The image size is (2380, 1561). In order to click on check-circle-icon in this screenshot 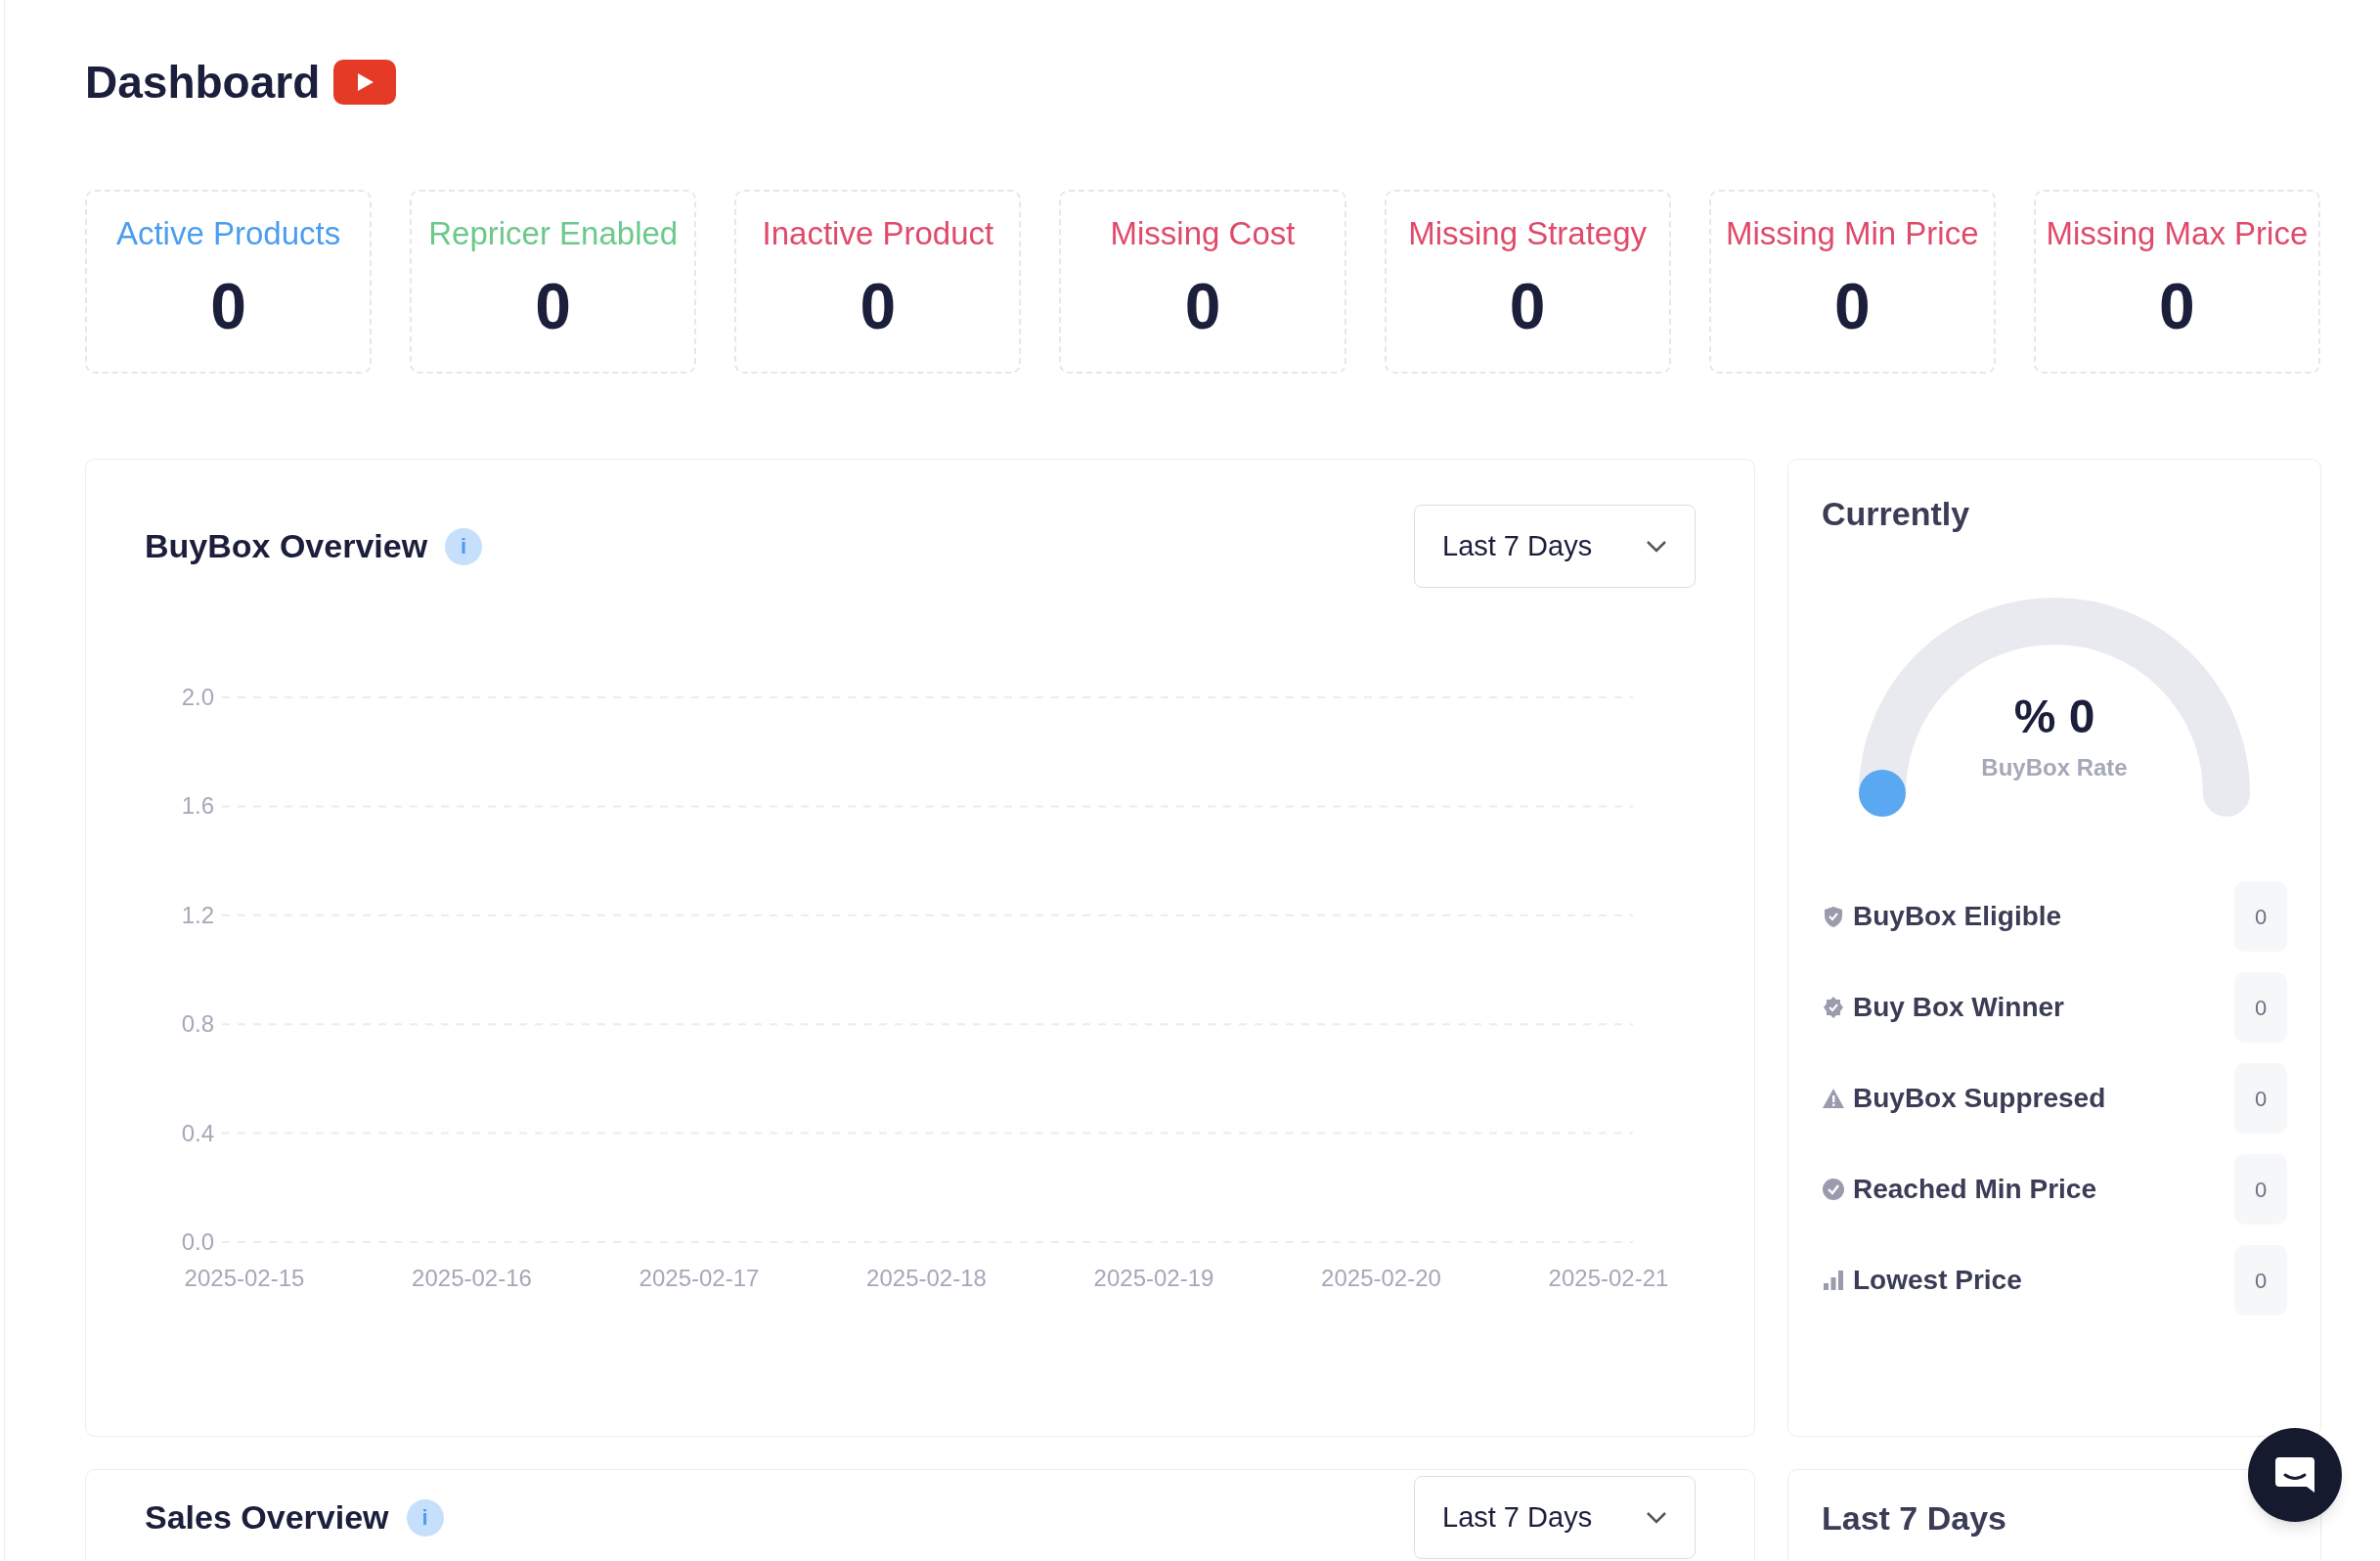, I will do `click(1833, 1190)`.